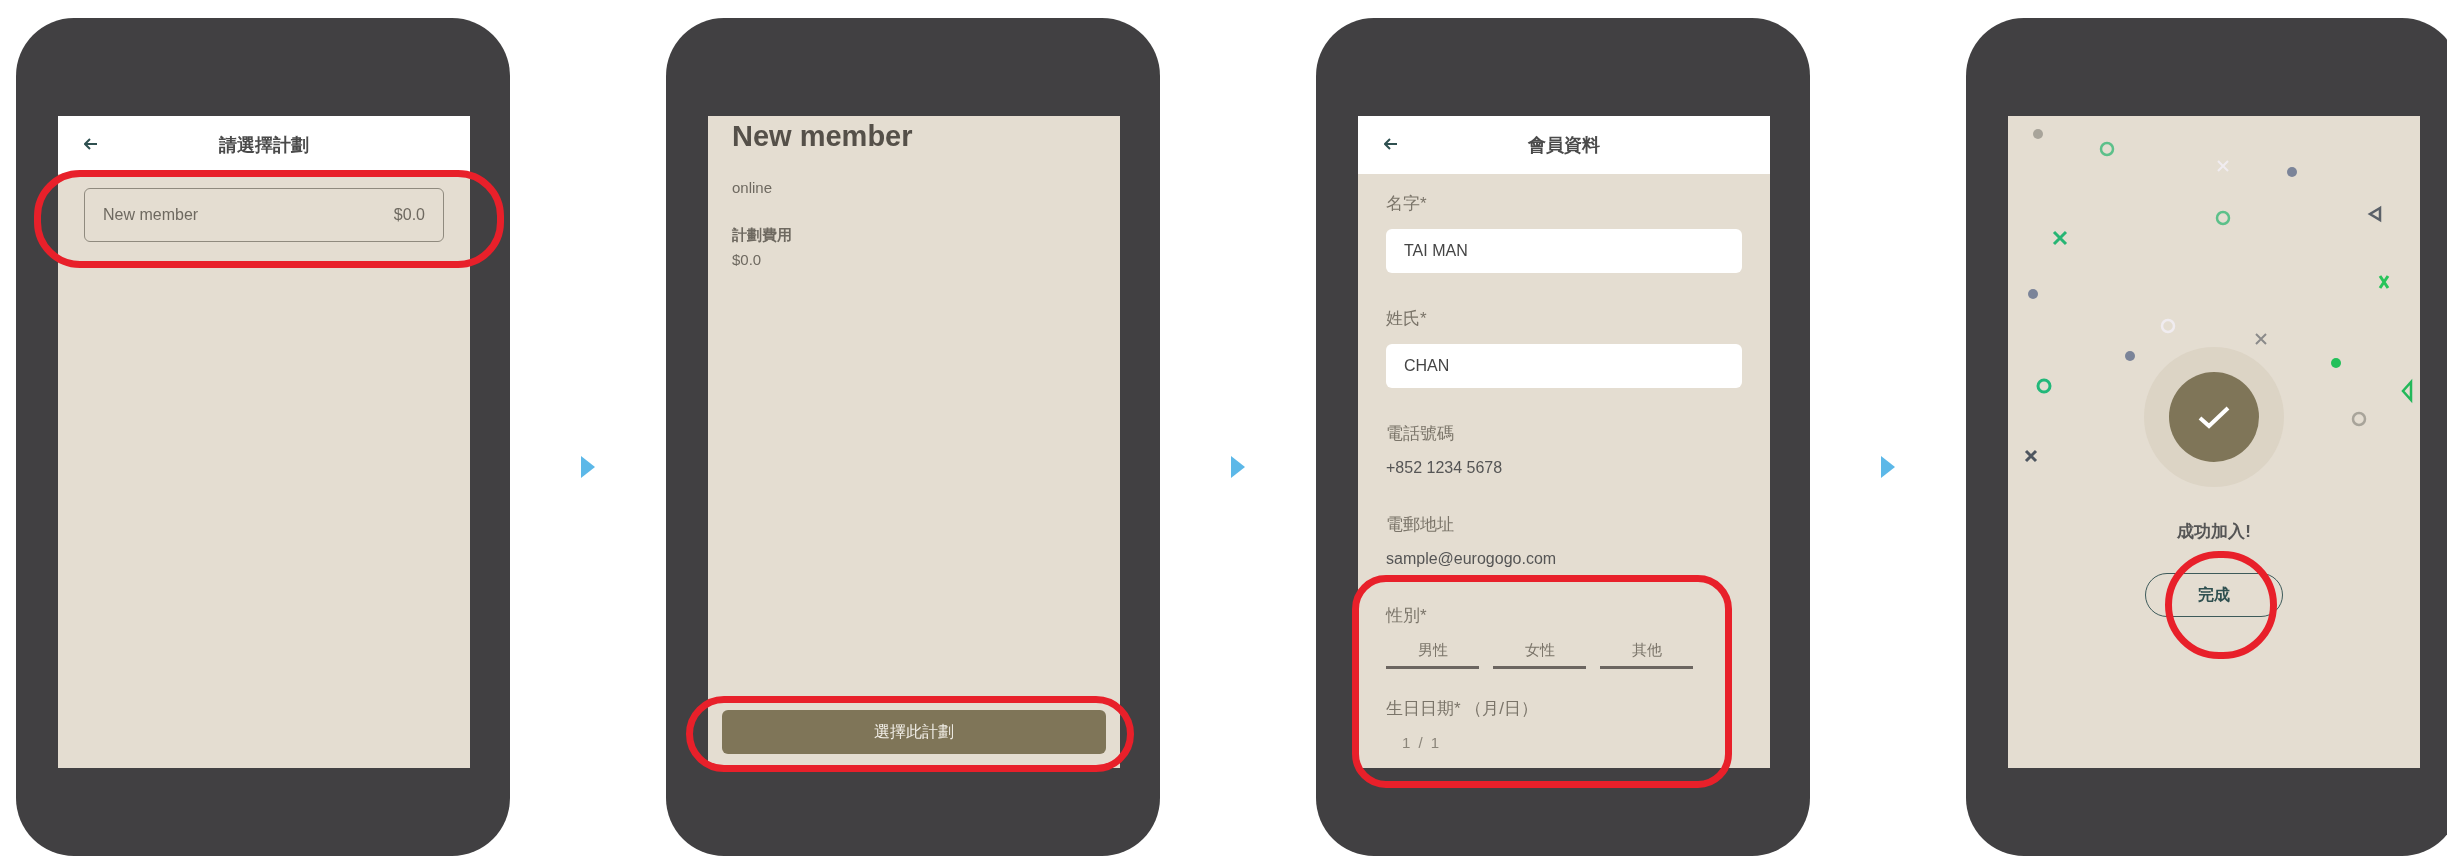 This screenshot has width=2447, height=856. What do you see at coordinates (1420, 434) in the screenshot?
I see `field-label: 電話號碼` at bounding box center [1420, 434].